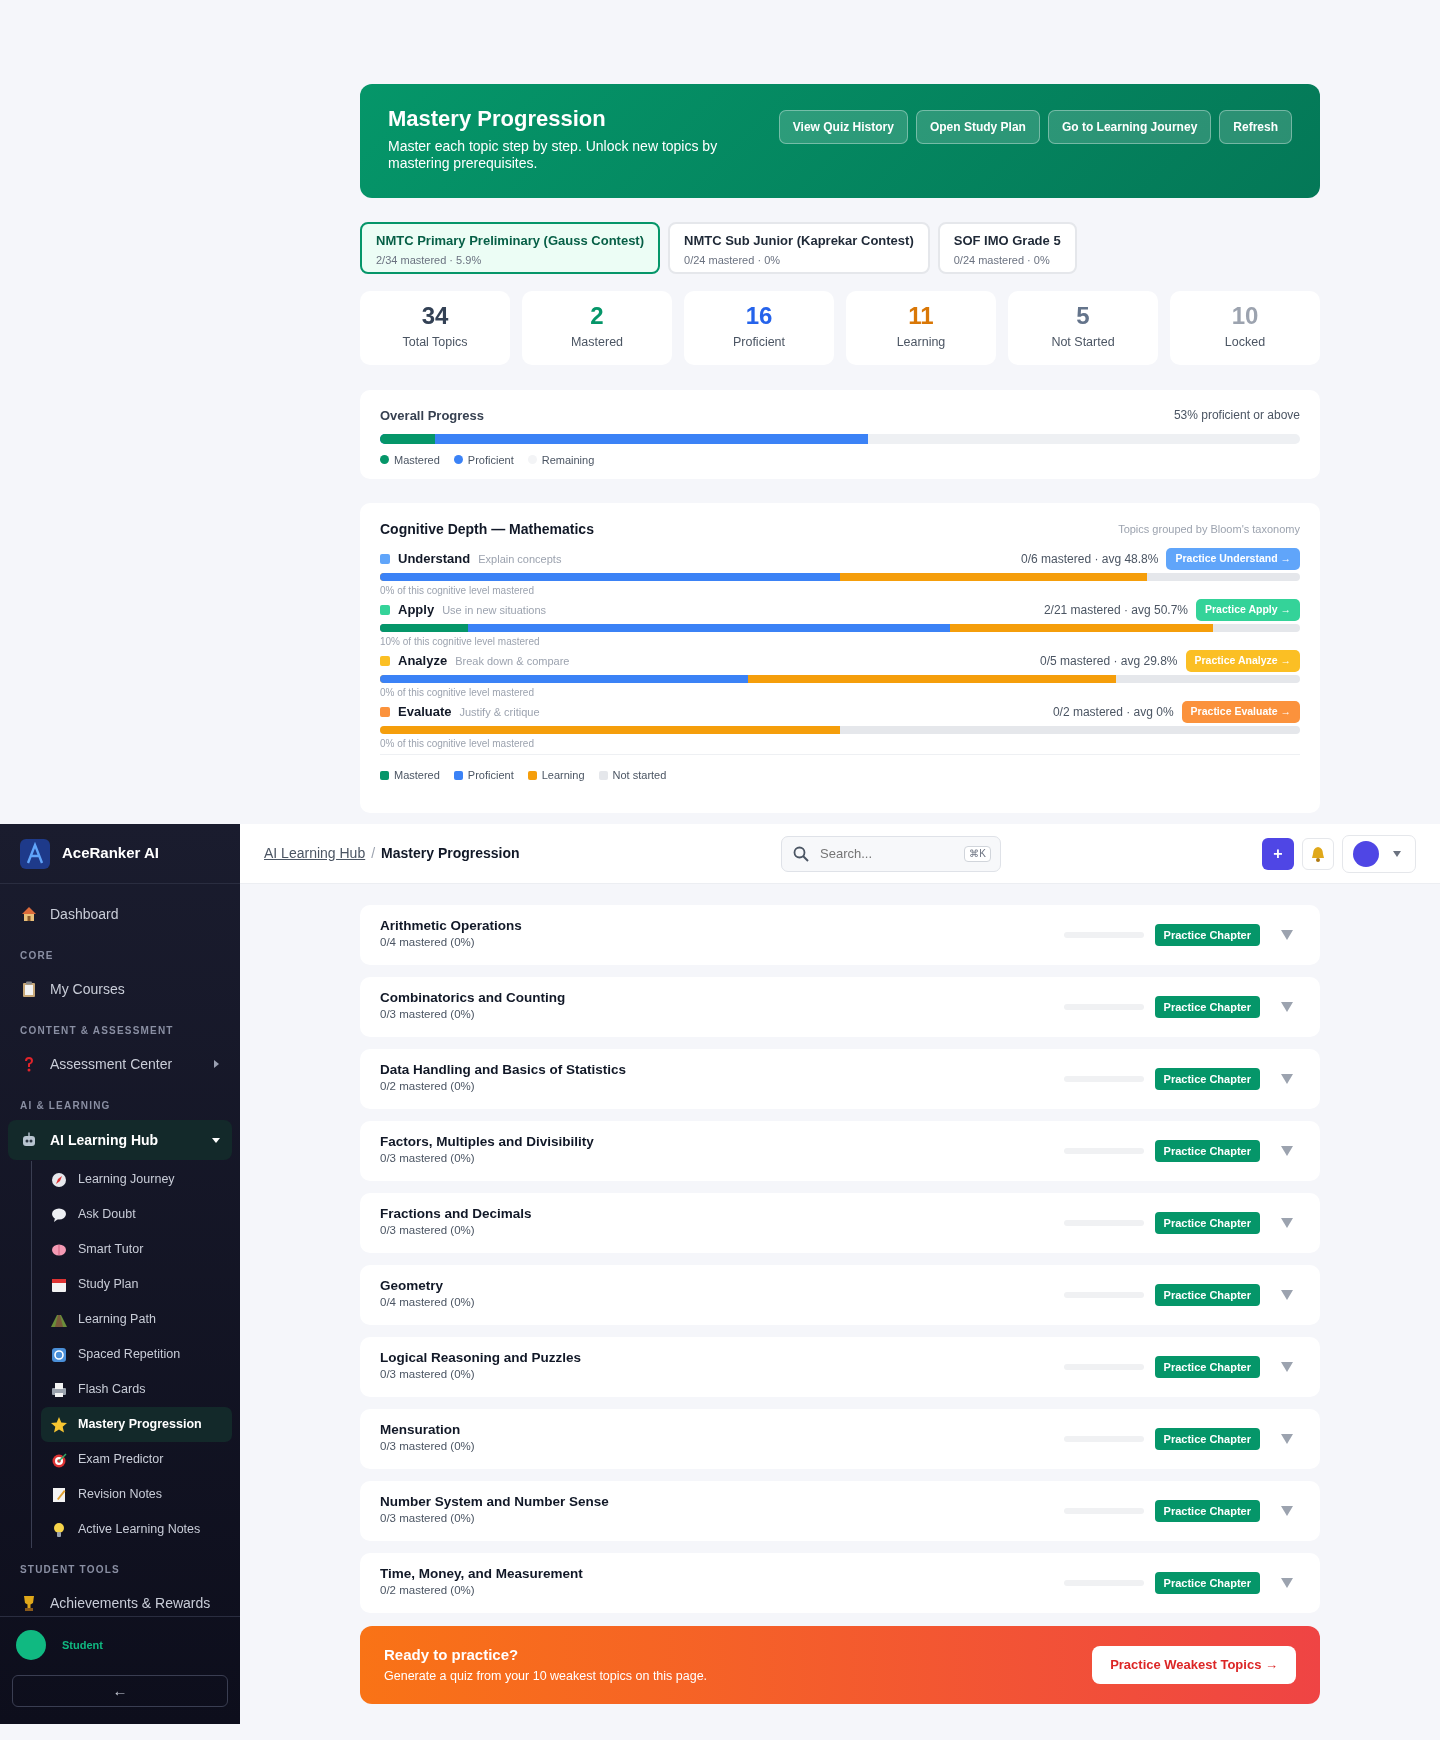 The width and height of the screenshot is (1440, 1740). I want to click on page-title: Mastery Progression, so click(497, 119).